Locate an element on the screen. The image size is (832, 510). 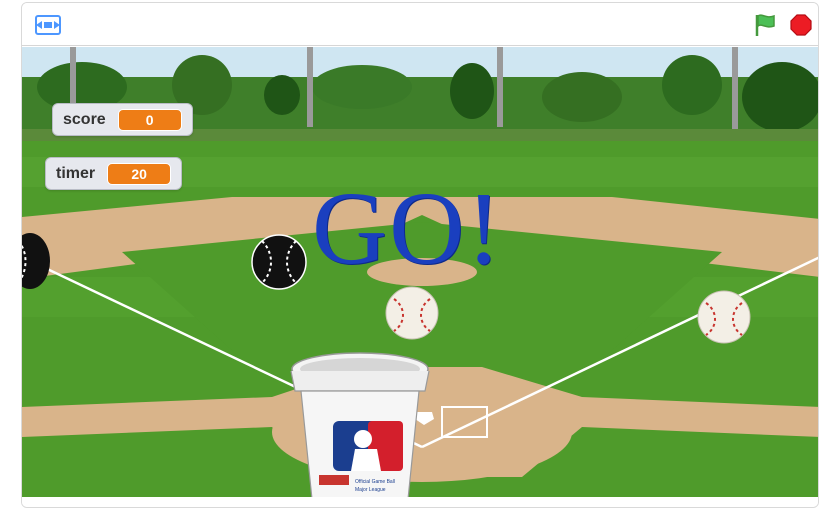
player-toolbar is located at coordinates (420, 24).